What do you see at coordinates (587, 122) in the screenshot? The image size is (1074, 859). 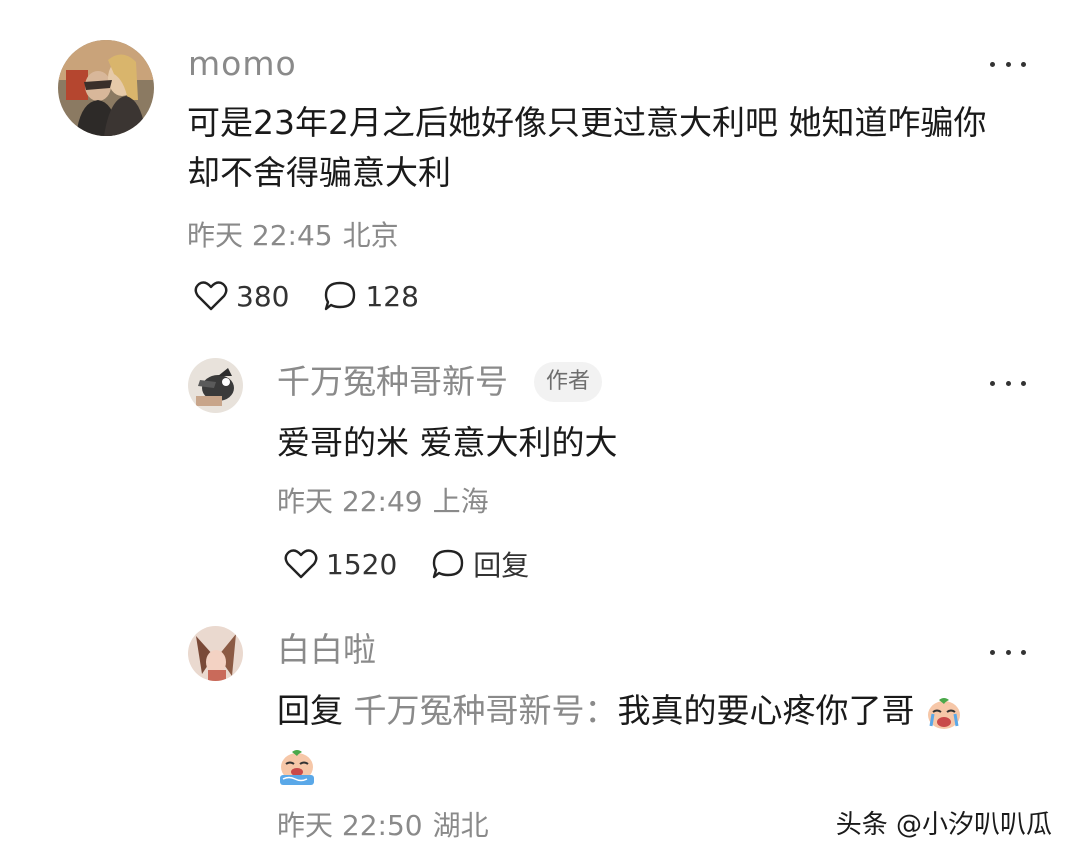 I see `comment-text-line: 可是23年2月之后她好像只更过意大利吧 她知道咋骗你` at bounding box center [587, 122].